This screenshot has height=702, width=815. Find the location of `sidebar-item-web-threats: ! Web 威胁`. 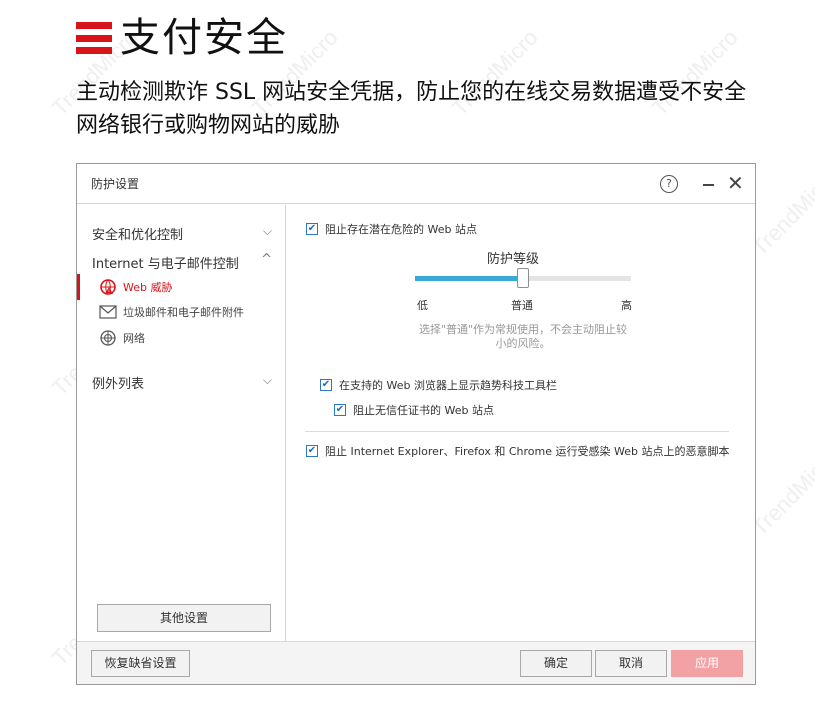

sidebar-item-web-threats: ! Web 威胁 is located at coordinates (135, 287).